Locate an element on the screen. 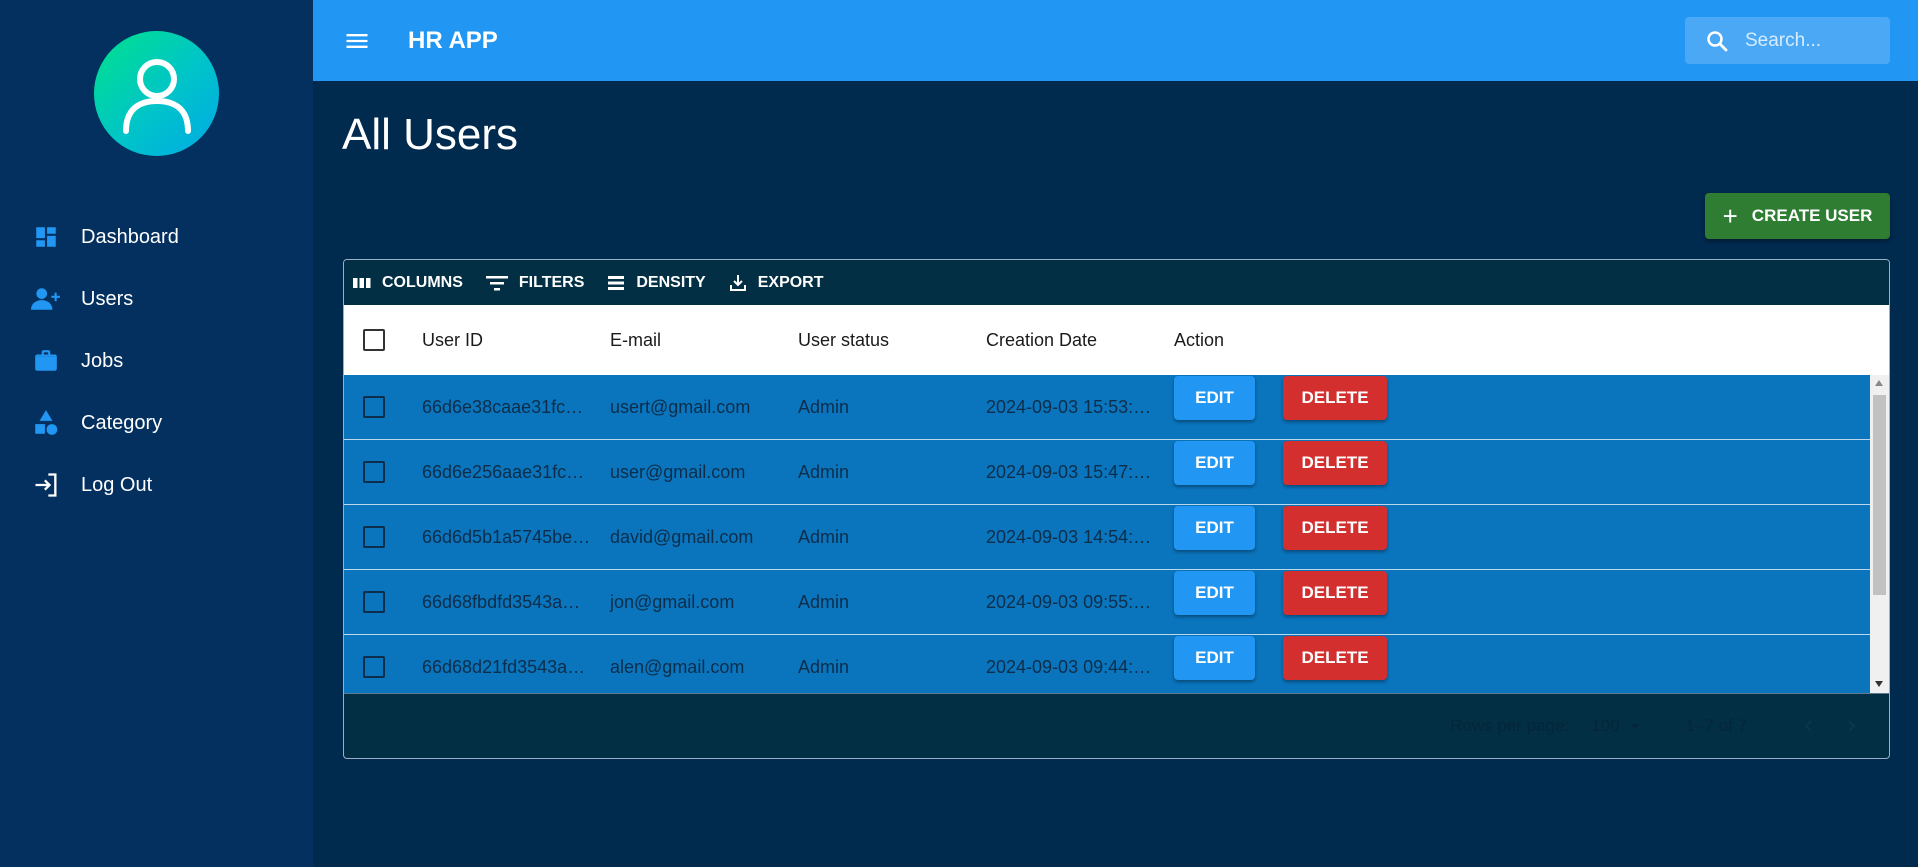  person-icon is located at coordinates (156, 96).